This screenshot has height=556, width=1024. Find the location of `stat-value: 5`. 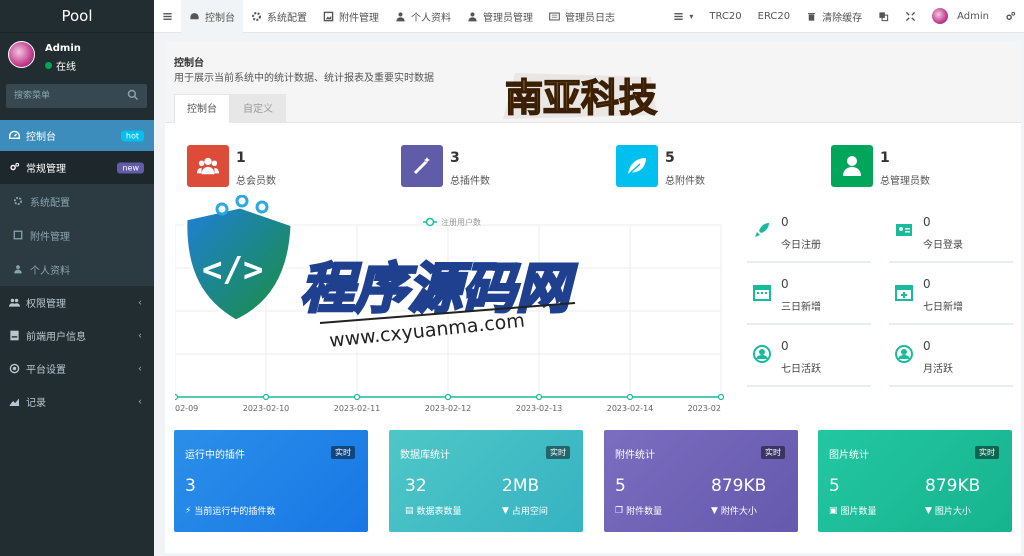

stat-value: 5 is located at coordinates (670, 158).